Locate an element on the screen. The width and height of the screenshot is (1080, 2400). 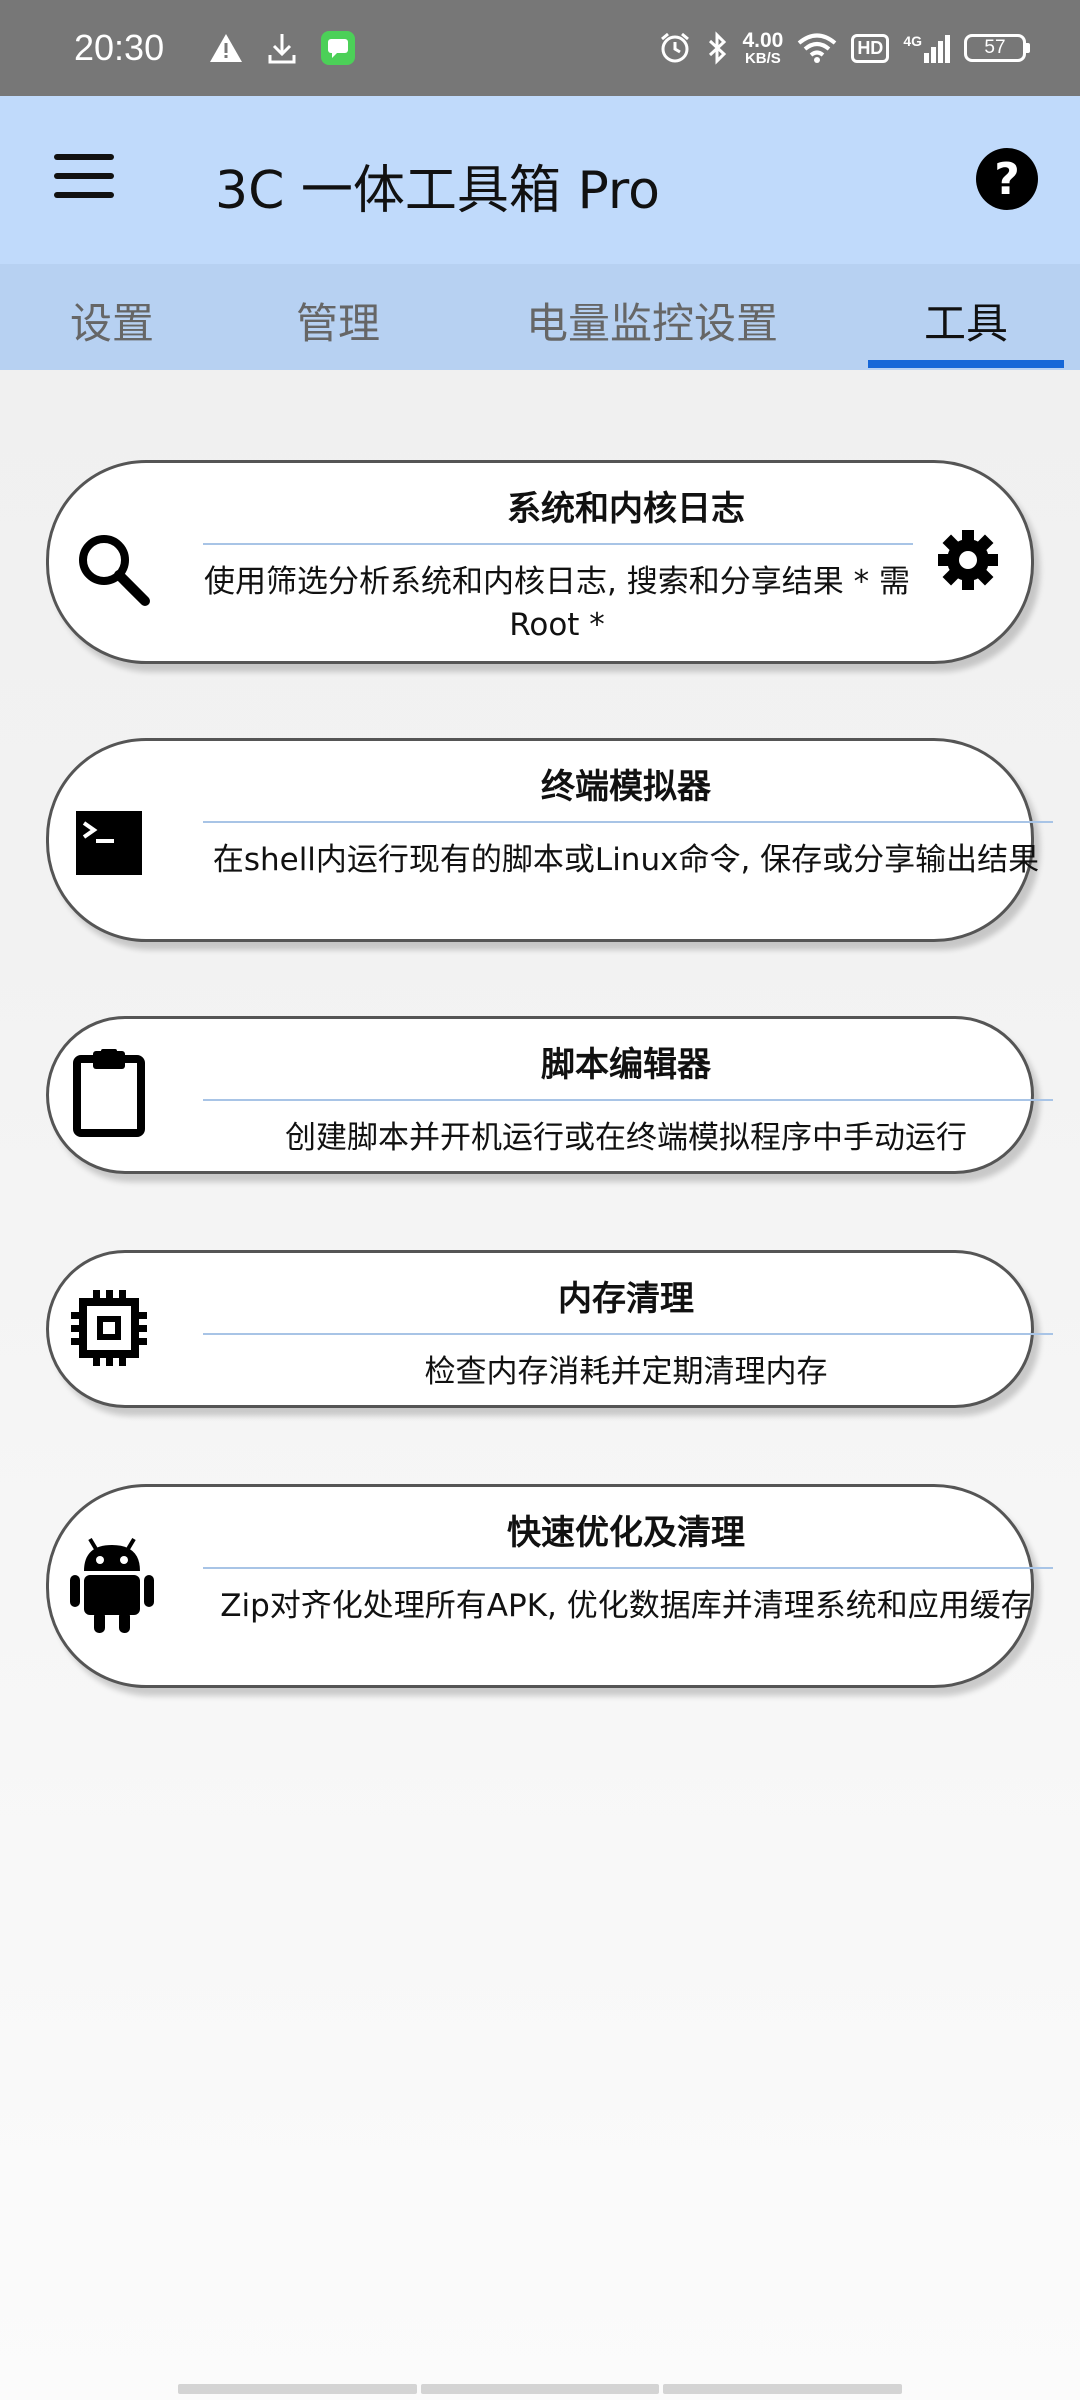
tool-description: 创建脚本并开机运行或在终端模拟程序中手动运行 is located at coordinates (626, 1138).